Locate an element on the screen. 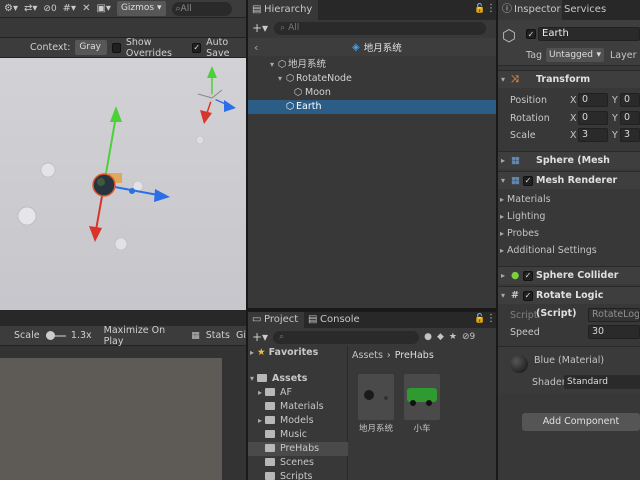 The width and height of the screenshot is (640, 480). mute-icon: ▦ is located at coordinates (195, 336).